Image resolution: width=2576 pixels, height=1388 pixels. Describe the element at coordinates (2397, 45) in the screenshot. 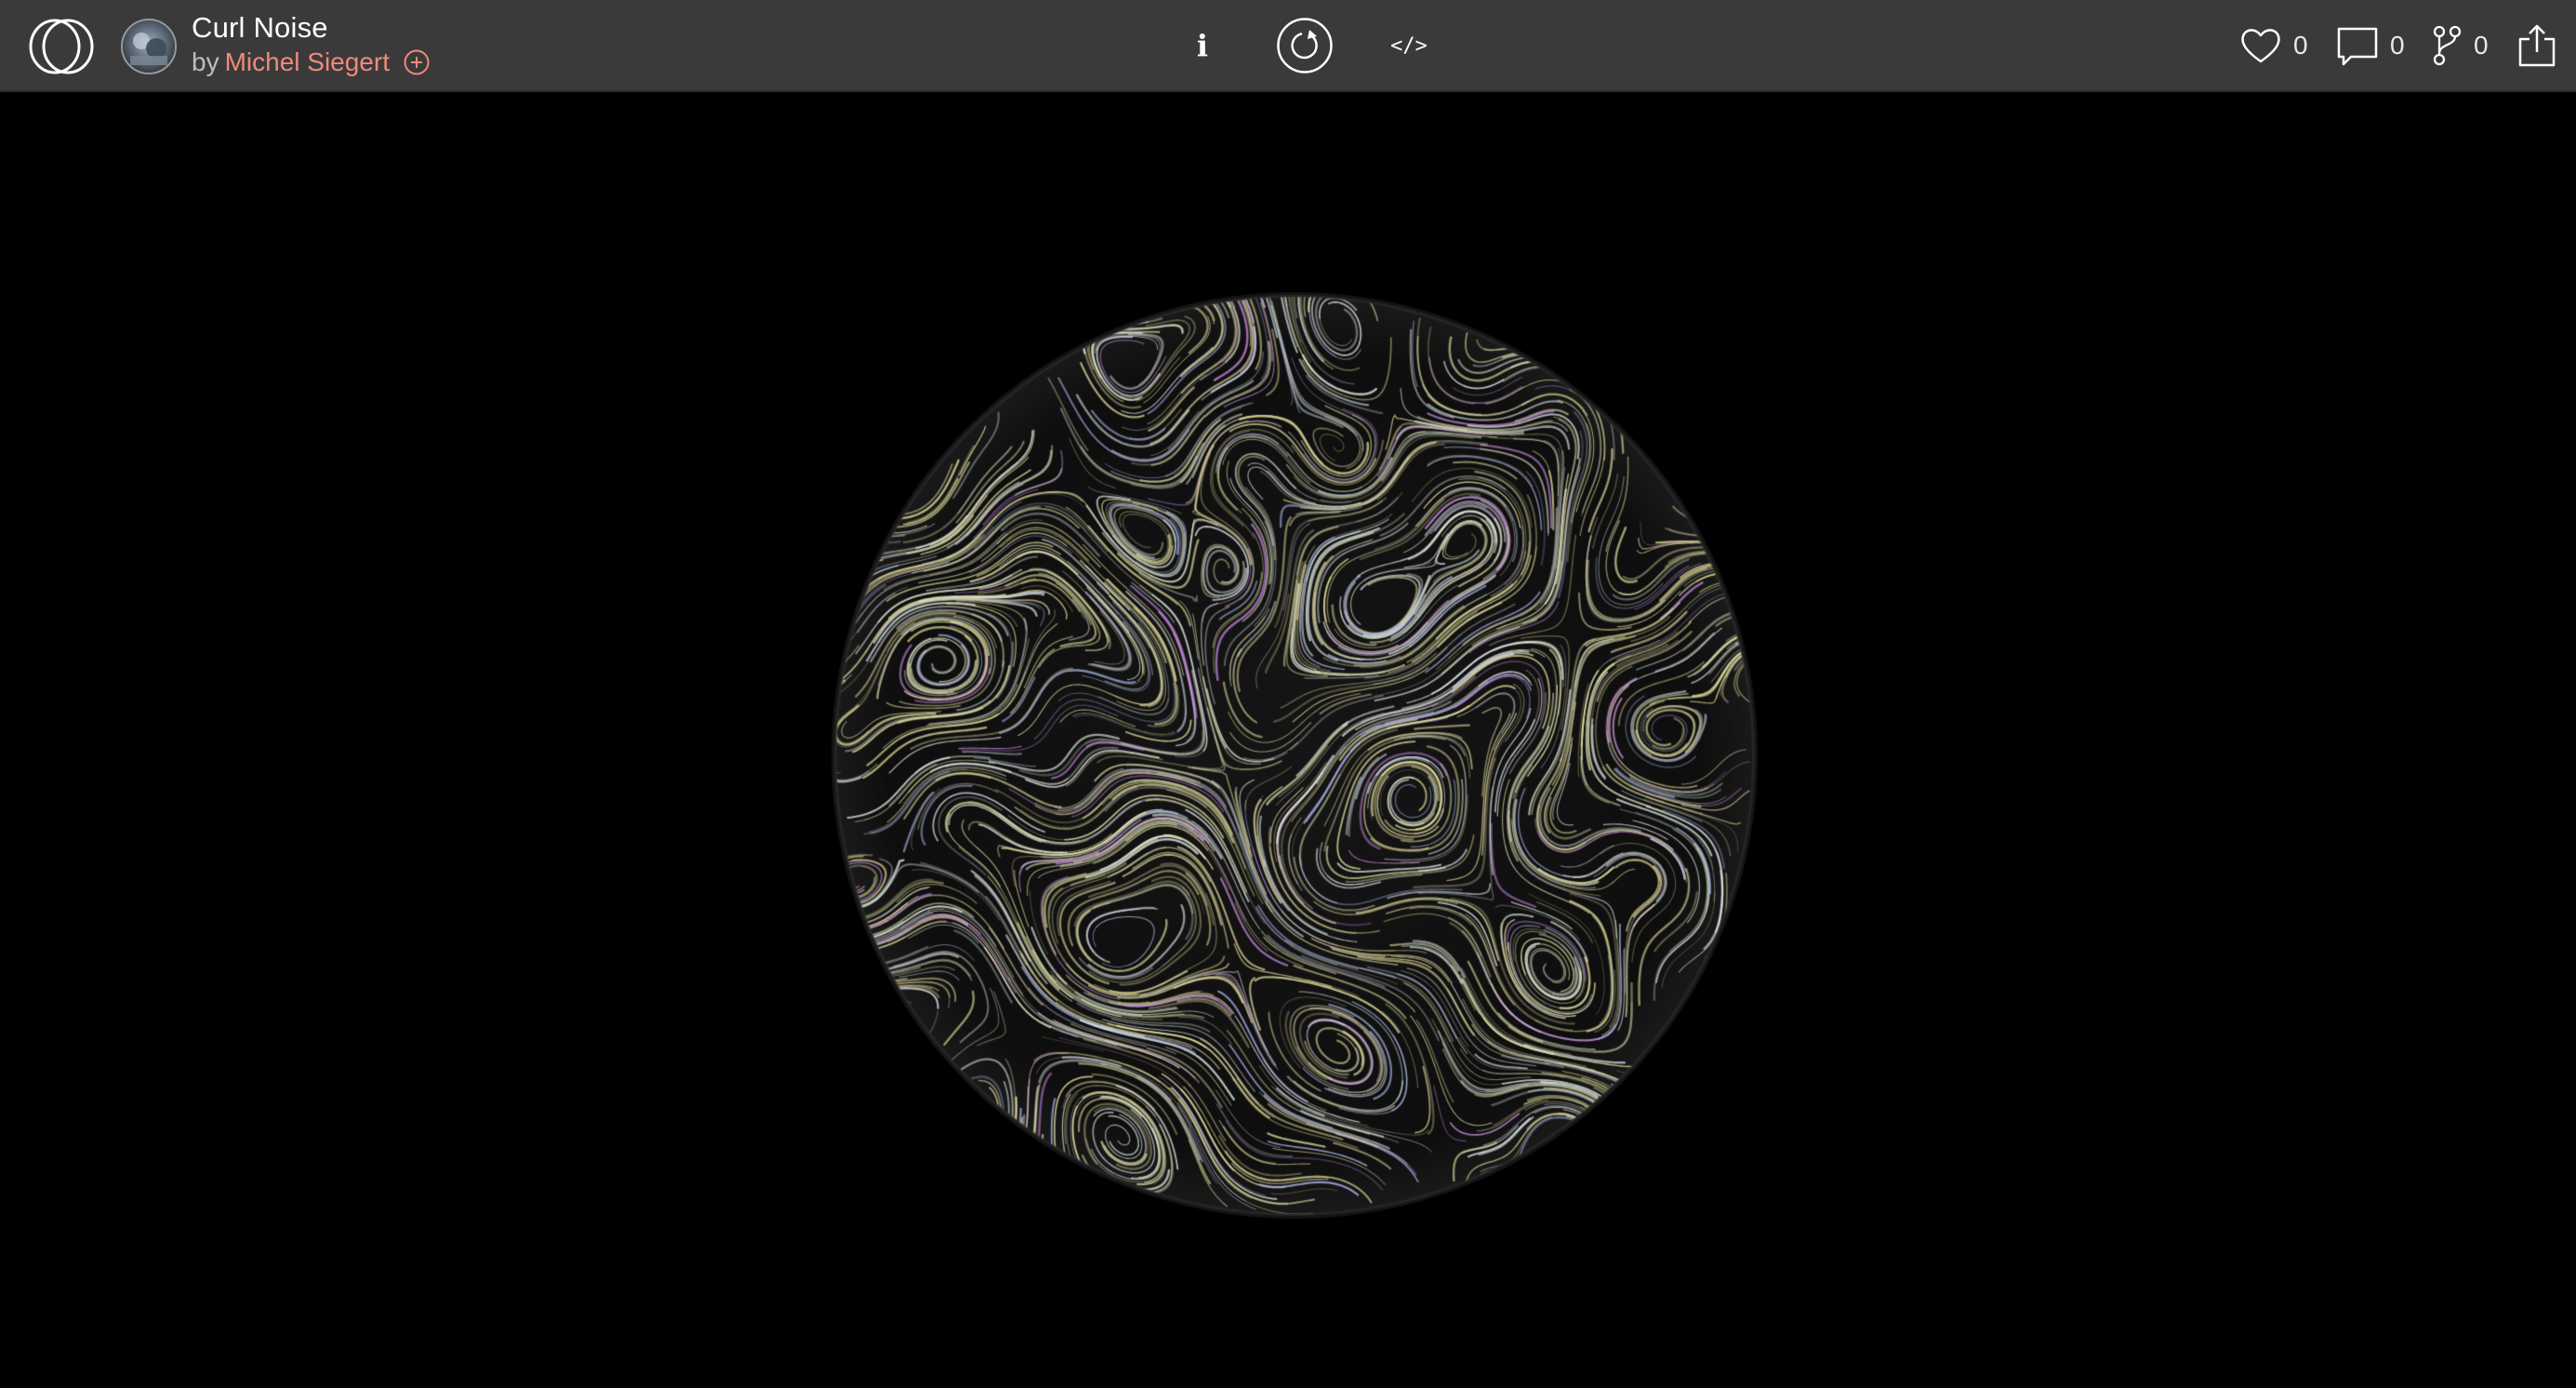

I see `comment-count: 0` at that location.